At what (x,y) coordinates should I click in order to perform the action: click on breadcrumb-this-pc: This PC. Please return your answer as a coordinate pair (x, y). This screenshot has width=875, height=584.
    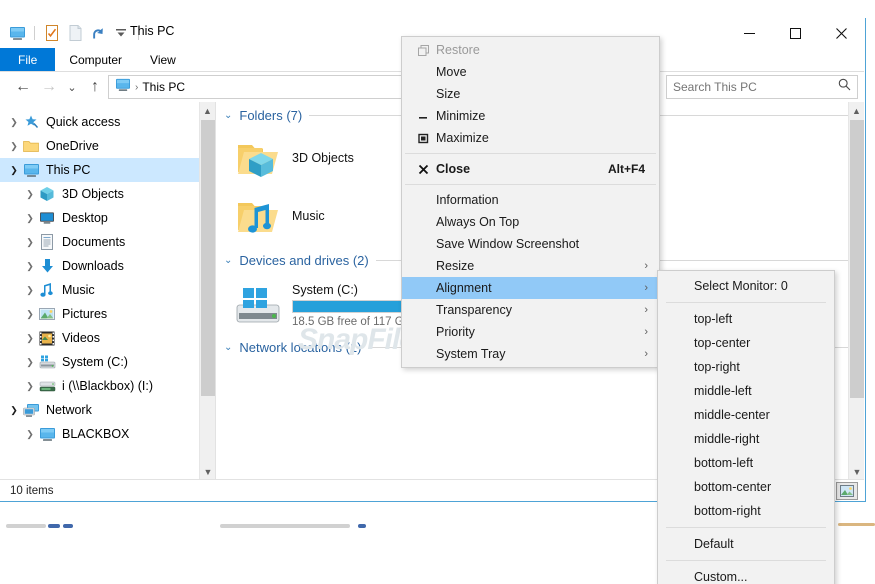
    Looking at the image, I should click on (163, 87).